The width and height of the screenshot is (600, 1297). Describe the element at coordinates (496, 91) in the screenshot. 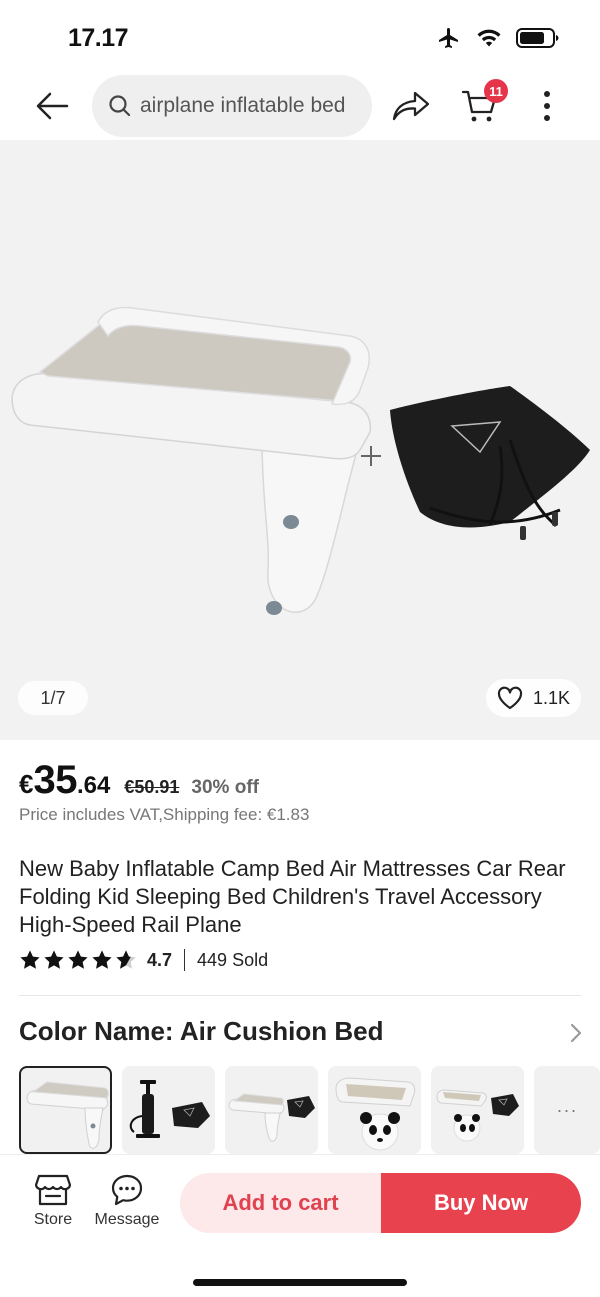

I see `cart-badge: 11` at that location.